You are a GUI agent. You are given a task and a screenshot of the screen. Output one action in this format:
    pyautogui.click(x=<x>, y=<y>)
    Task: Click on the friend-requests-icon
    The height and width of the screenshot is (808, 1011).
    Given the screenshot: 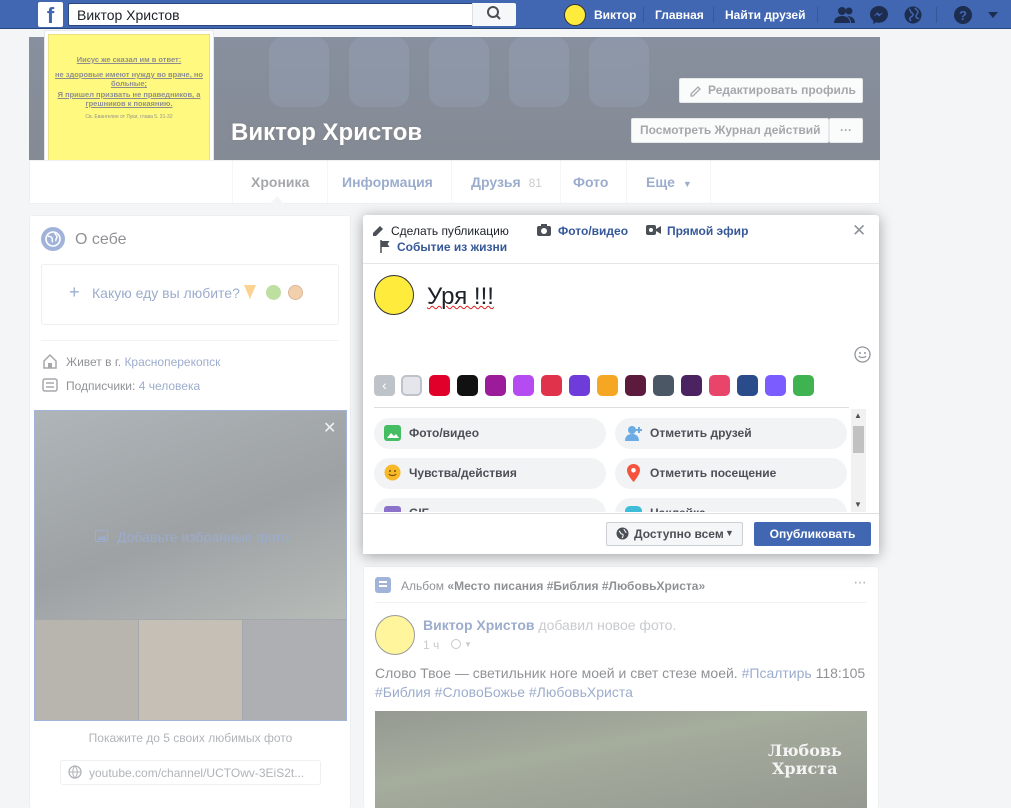 What is the action you would take?
    pyautogui.click(x=845, y=15)
    